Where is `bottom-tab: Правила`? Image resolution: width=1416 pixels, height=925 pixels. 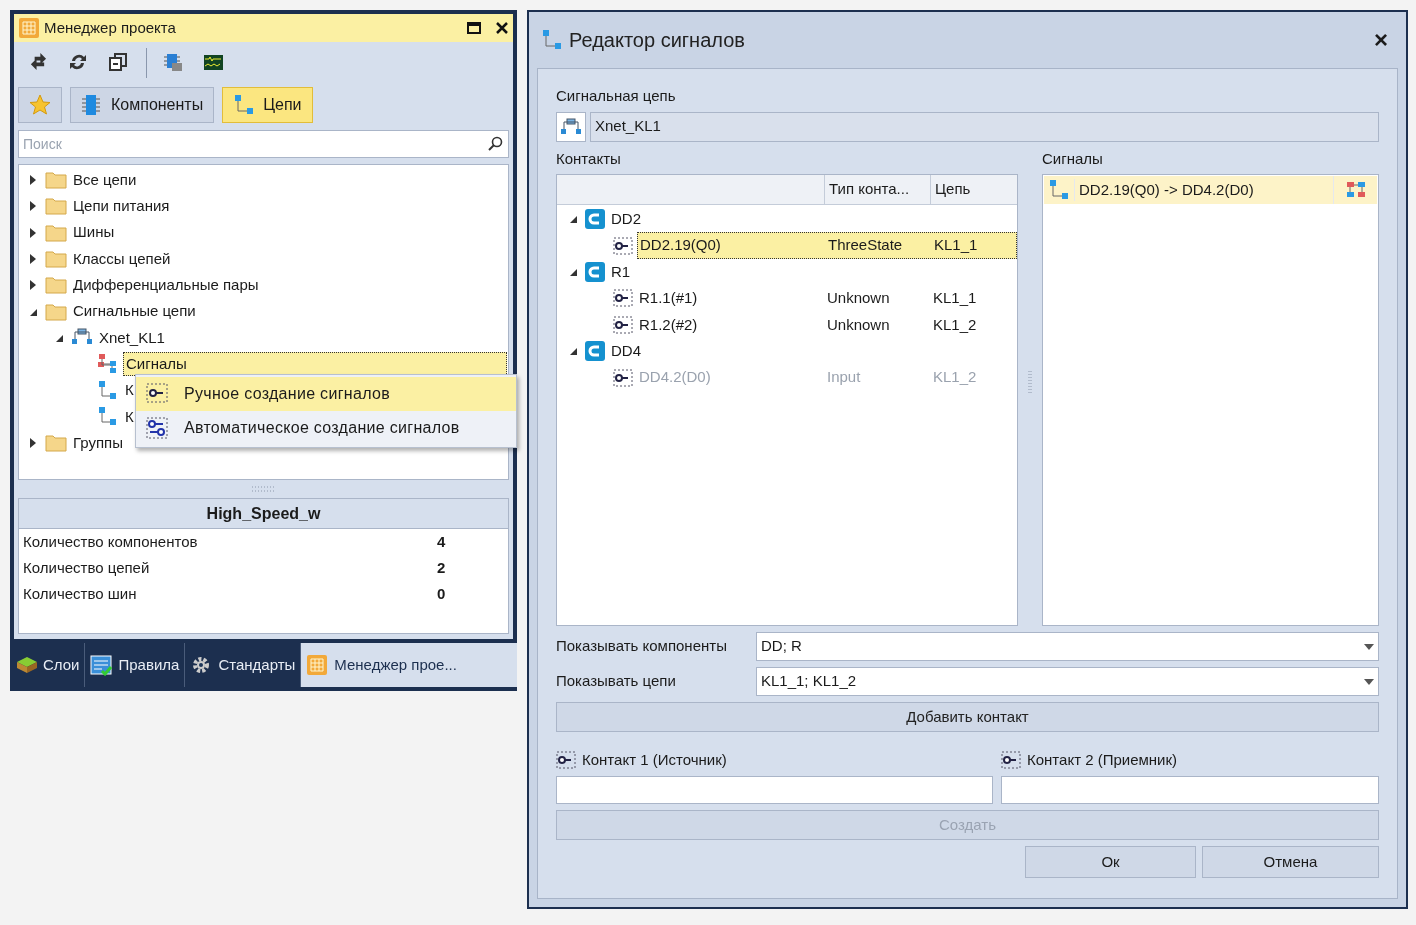 bottom-tab: Правила is located at coordinates (135, 665).